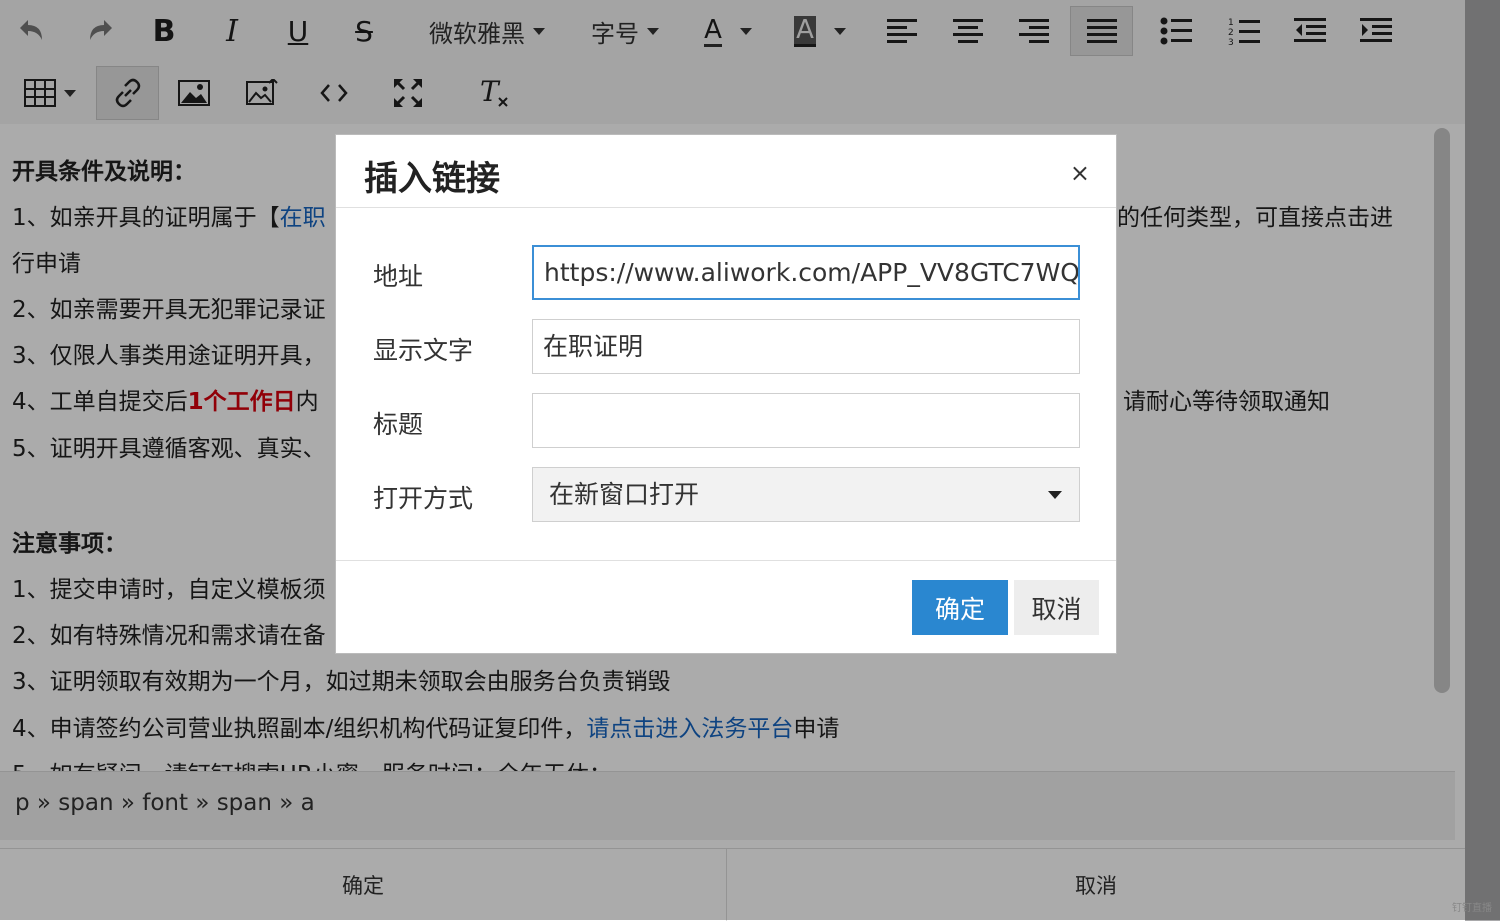 The height and width of the screenshot is (921, 1500). Describe the element at coordinates (398, 276) in the screenshot. I see `address-label: 地址` at that location.